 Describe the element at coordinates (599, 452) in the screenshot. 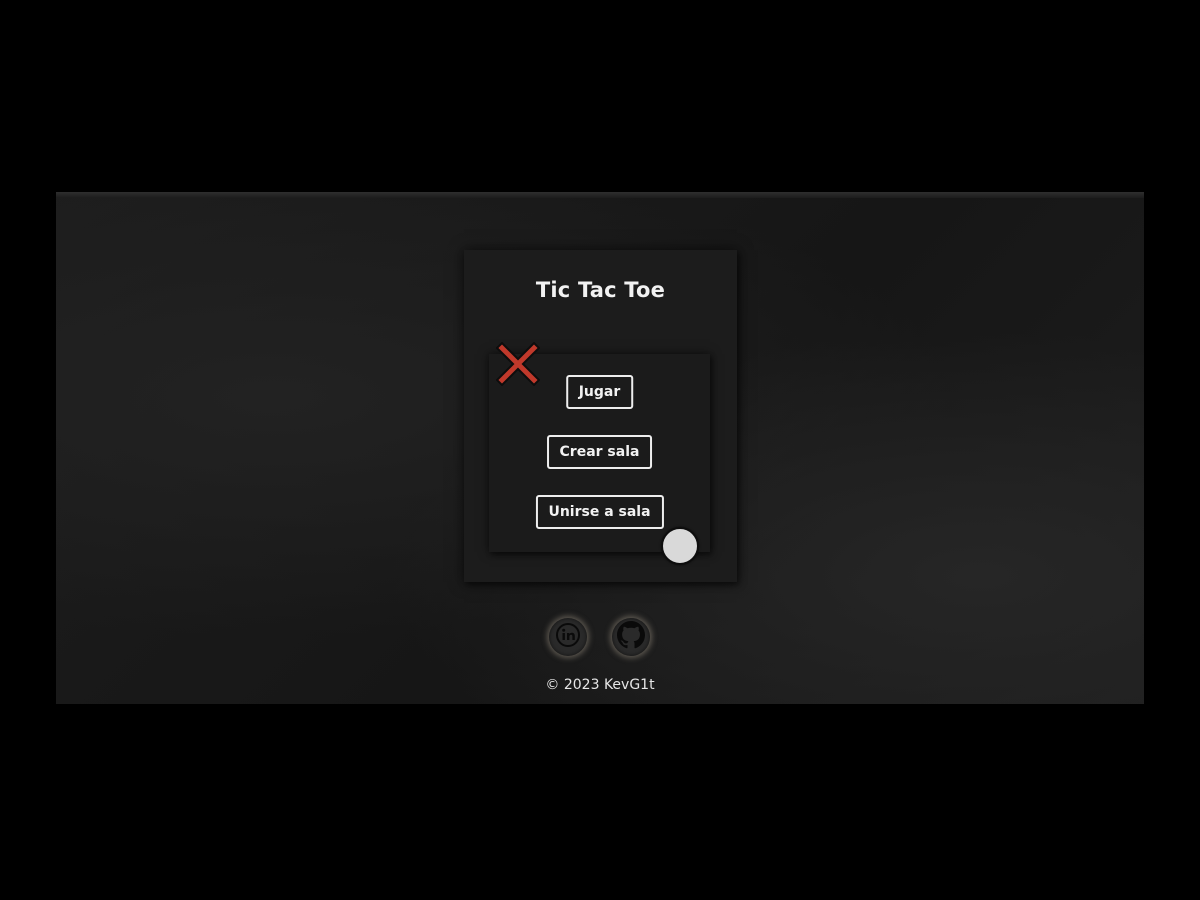

I see `create-room-button: Crear sala` at that location.